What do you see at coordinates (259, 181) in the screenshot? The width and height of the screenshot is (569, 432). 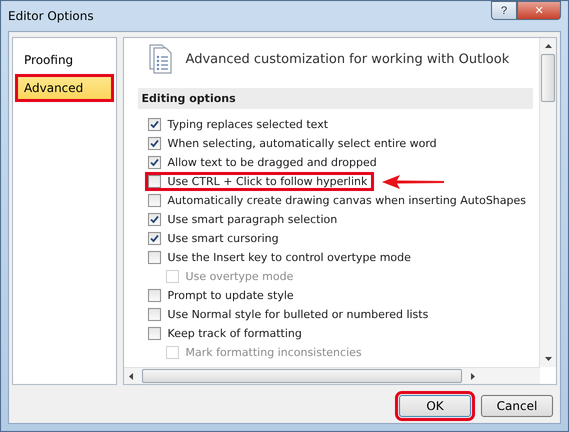 I see `checkbox-option: Use CTRL + Click to follow hyperlink` at bounding box center [259, 181].